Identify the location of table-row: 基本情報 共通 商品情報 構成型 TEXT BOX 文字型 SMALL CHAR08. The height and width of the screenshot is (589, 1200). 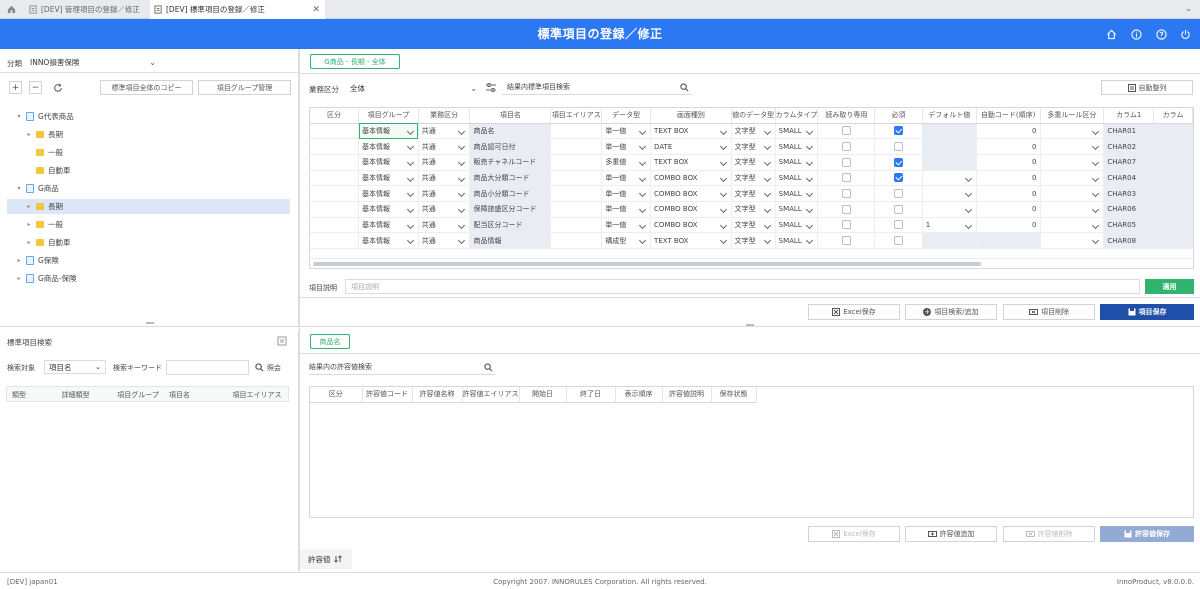
(751, 240).